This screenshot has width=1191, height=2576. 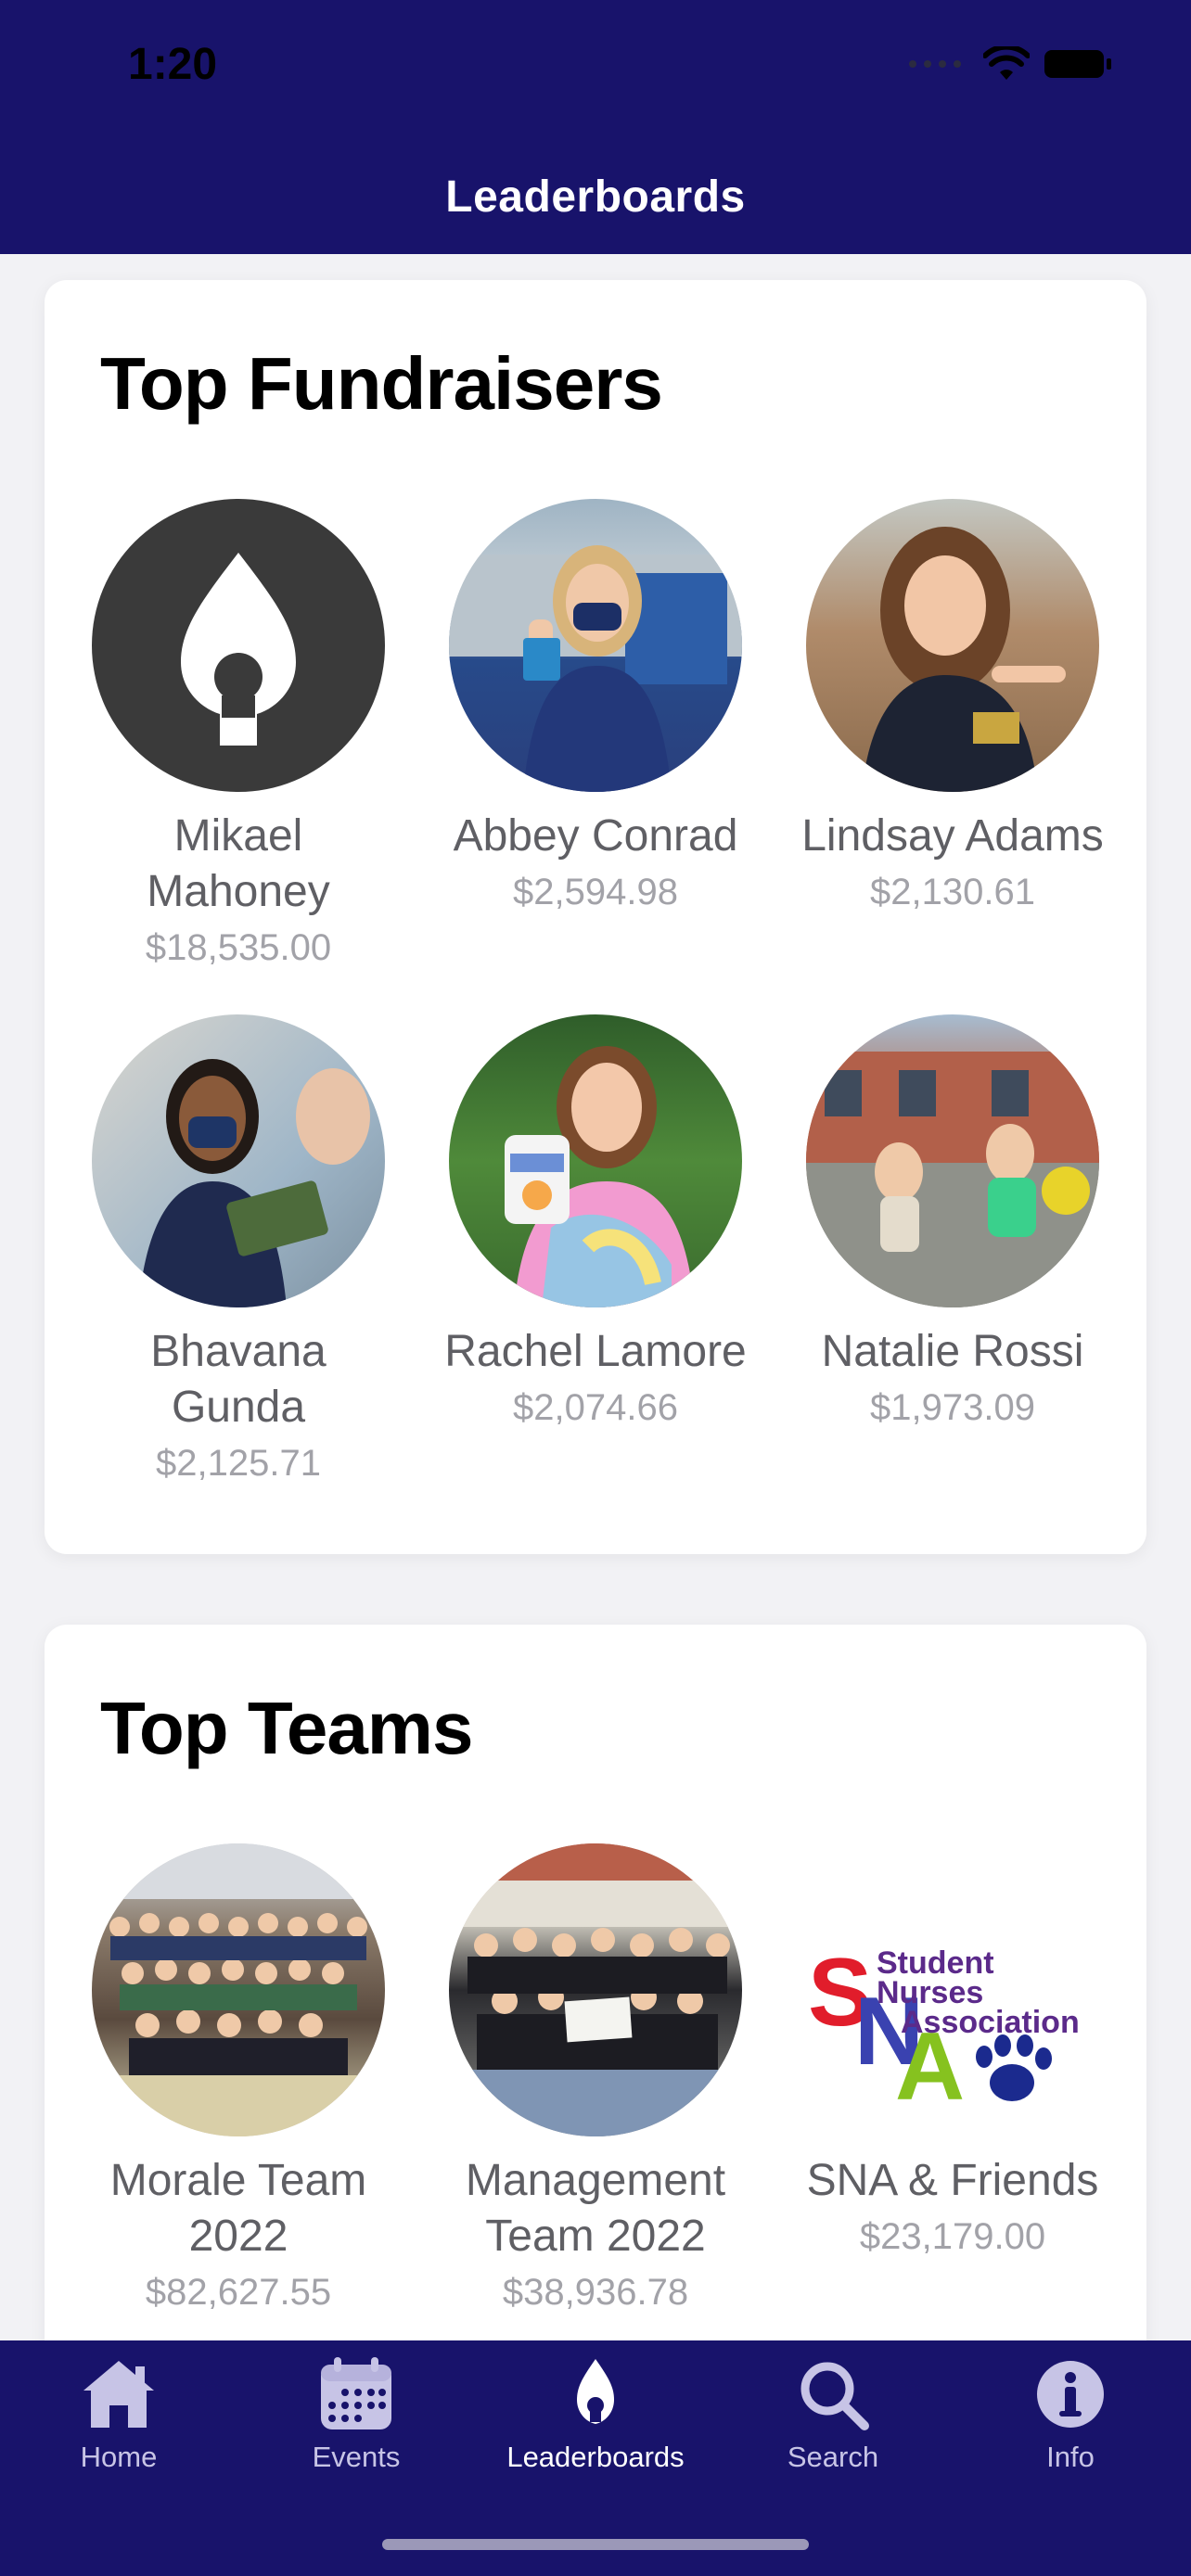 I want to click on section-title: Top Fundraisers, so click(x=381, y=383).